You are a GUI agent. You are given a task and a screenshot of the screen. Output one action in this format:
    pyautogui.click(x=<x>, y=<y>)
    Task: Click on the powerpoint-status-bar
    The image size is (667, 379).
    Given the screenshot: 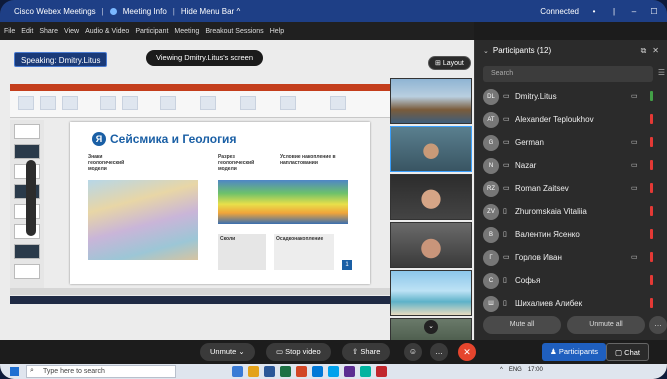 What is the action you would take?
    pyautogui.click(x=200, y=291)
    